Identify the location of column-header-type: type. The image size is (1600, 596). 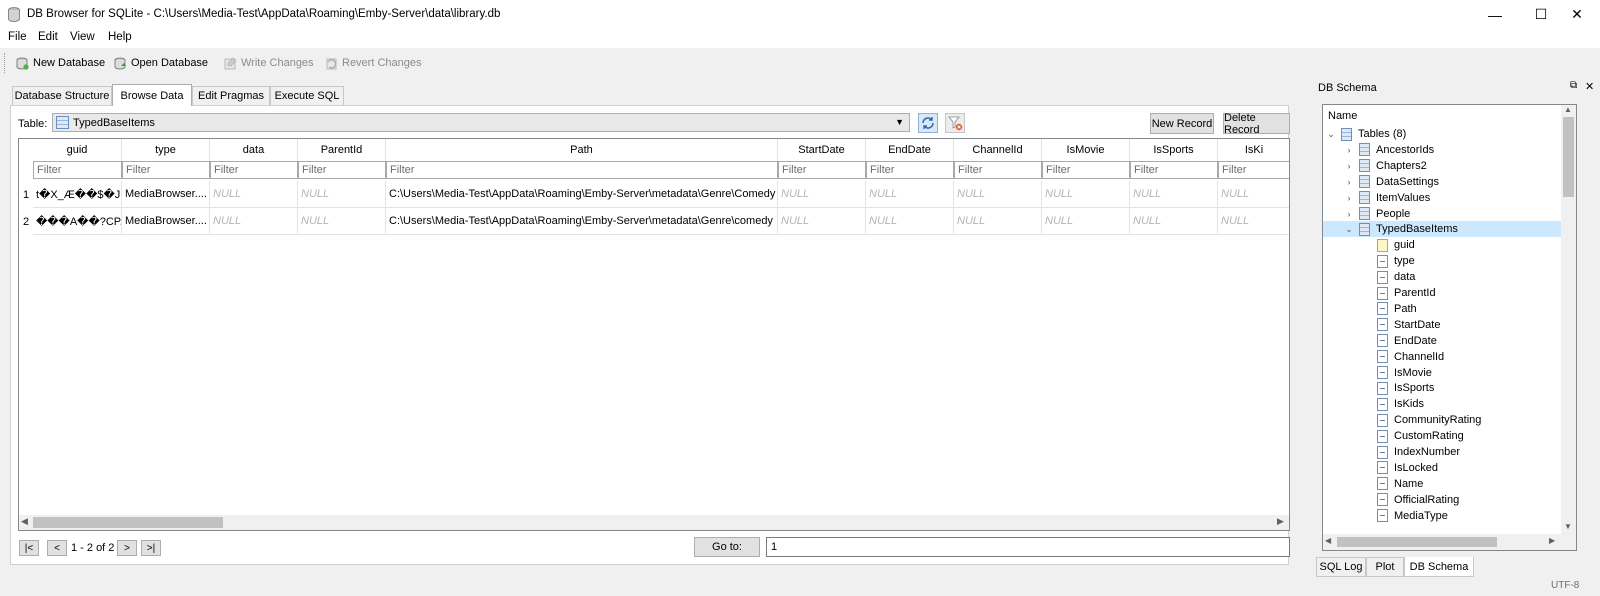
(166, 150).